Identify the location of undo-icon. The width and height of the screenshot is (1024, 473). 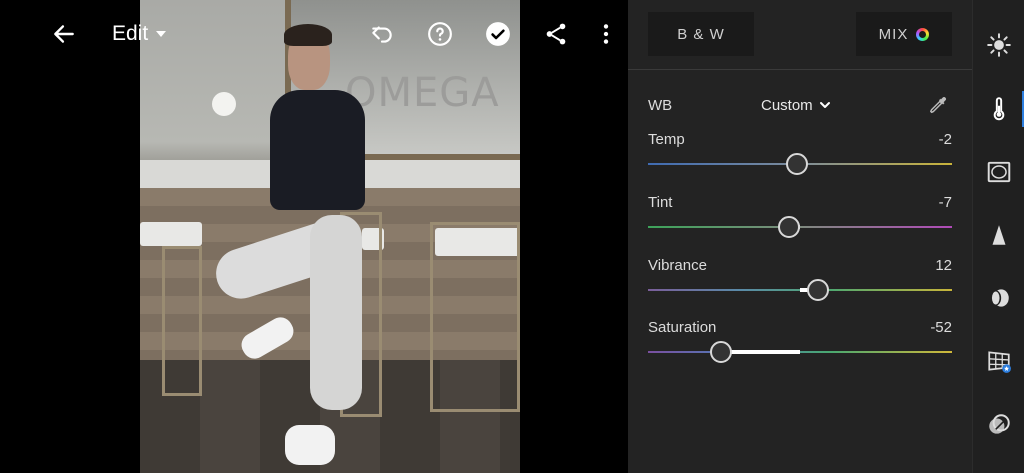
(382, 34).